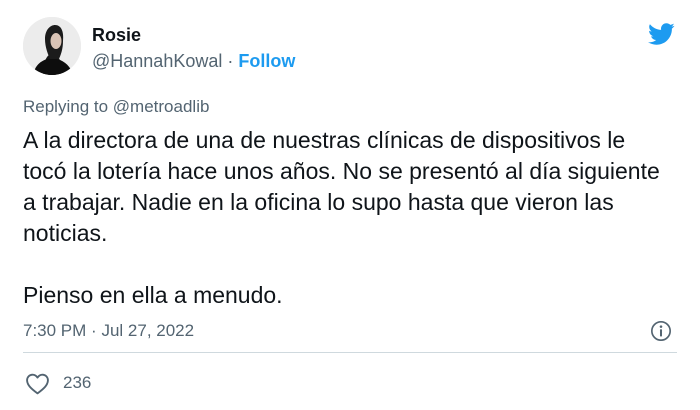 This screenshot has width=700, height=410. What do you see at coordinates (77, 382) in the screenshot?
I see `like-count: 236` at bounding box center [77, 382].